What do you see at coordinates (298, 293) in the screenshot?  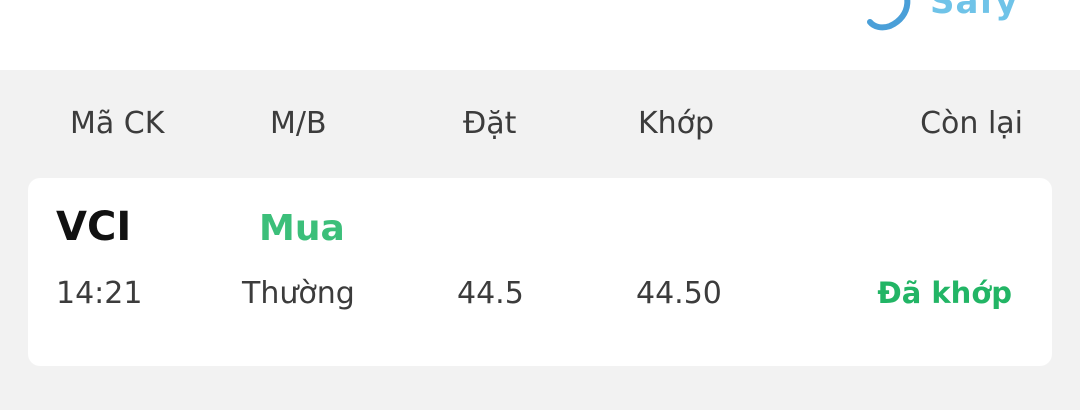 I see `order-type: Thường` at bounding box center [298, 293].